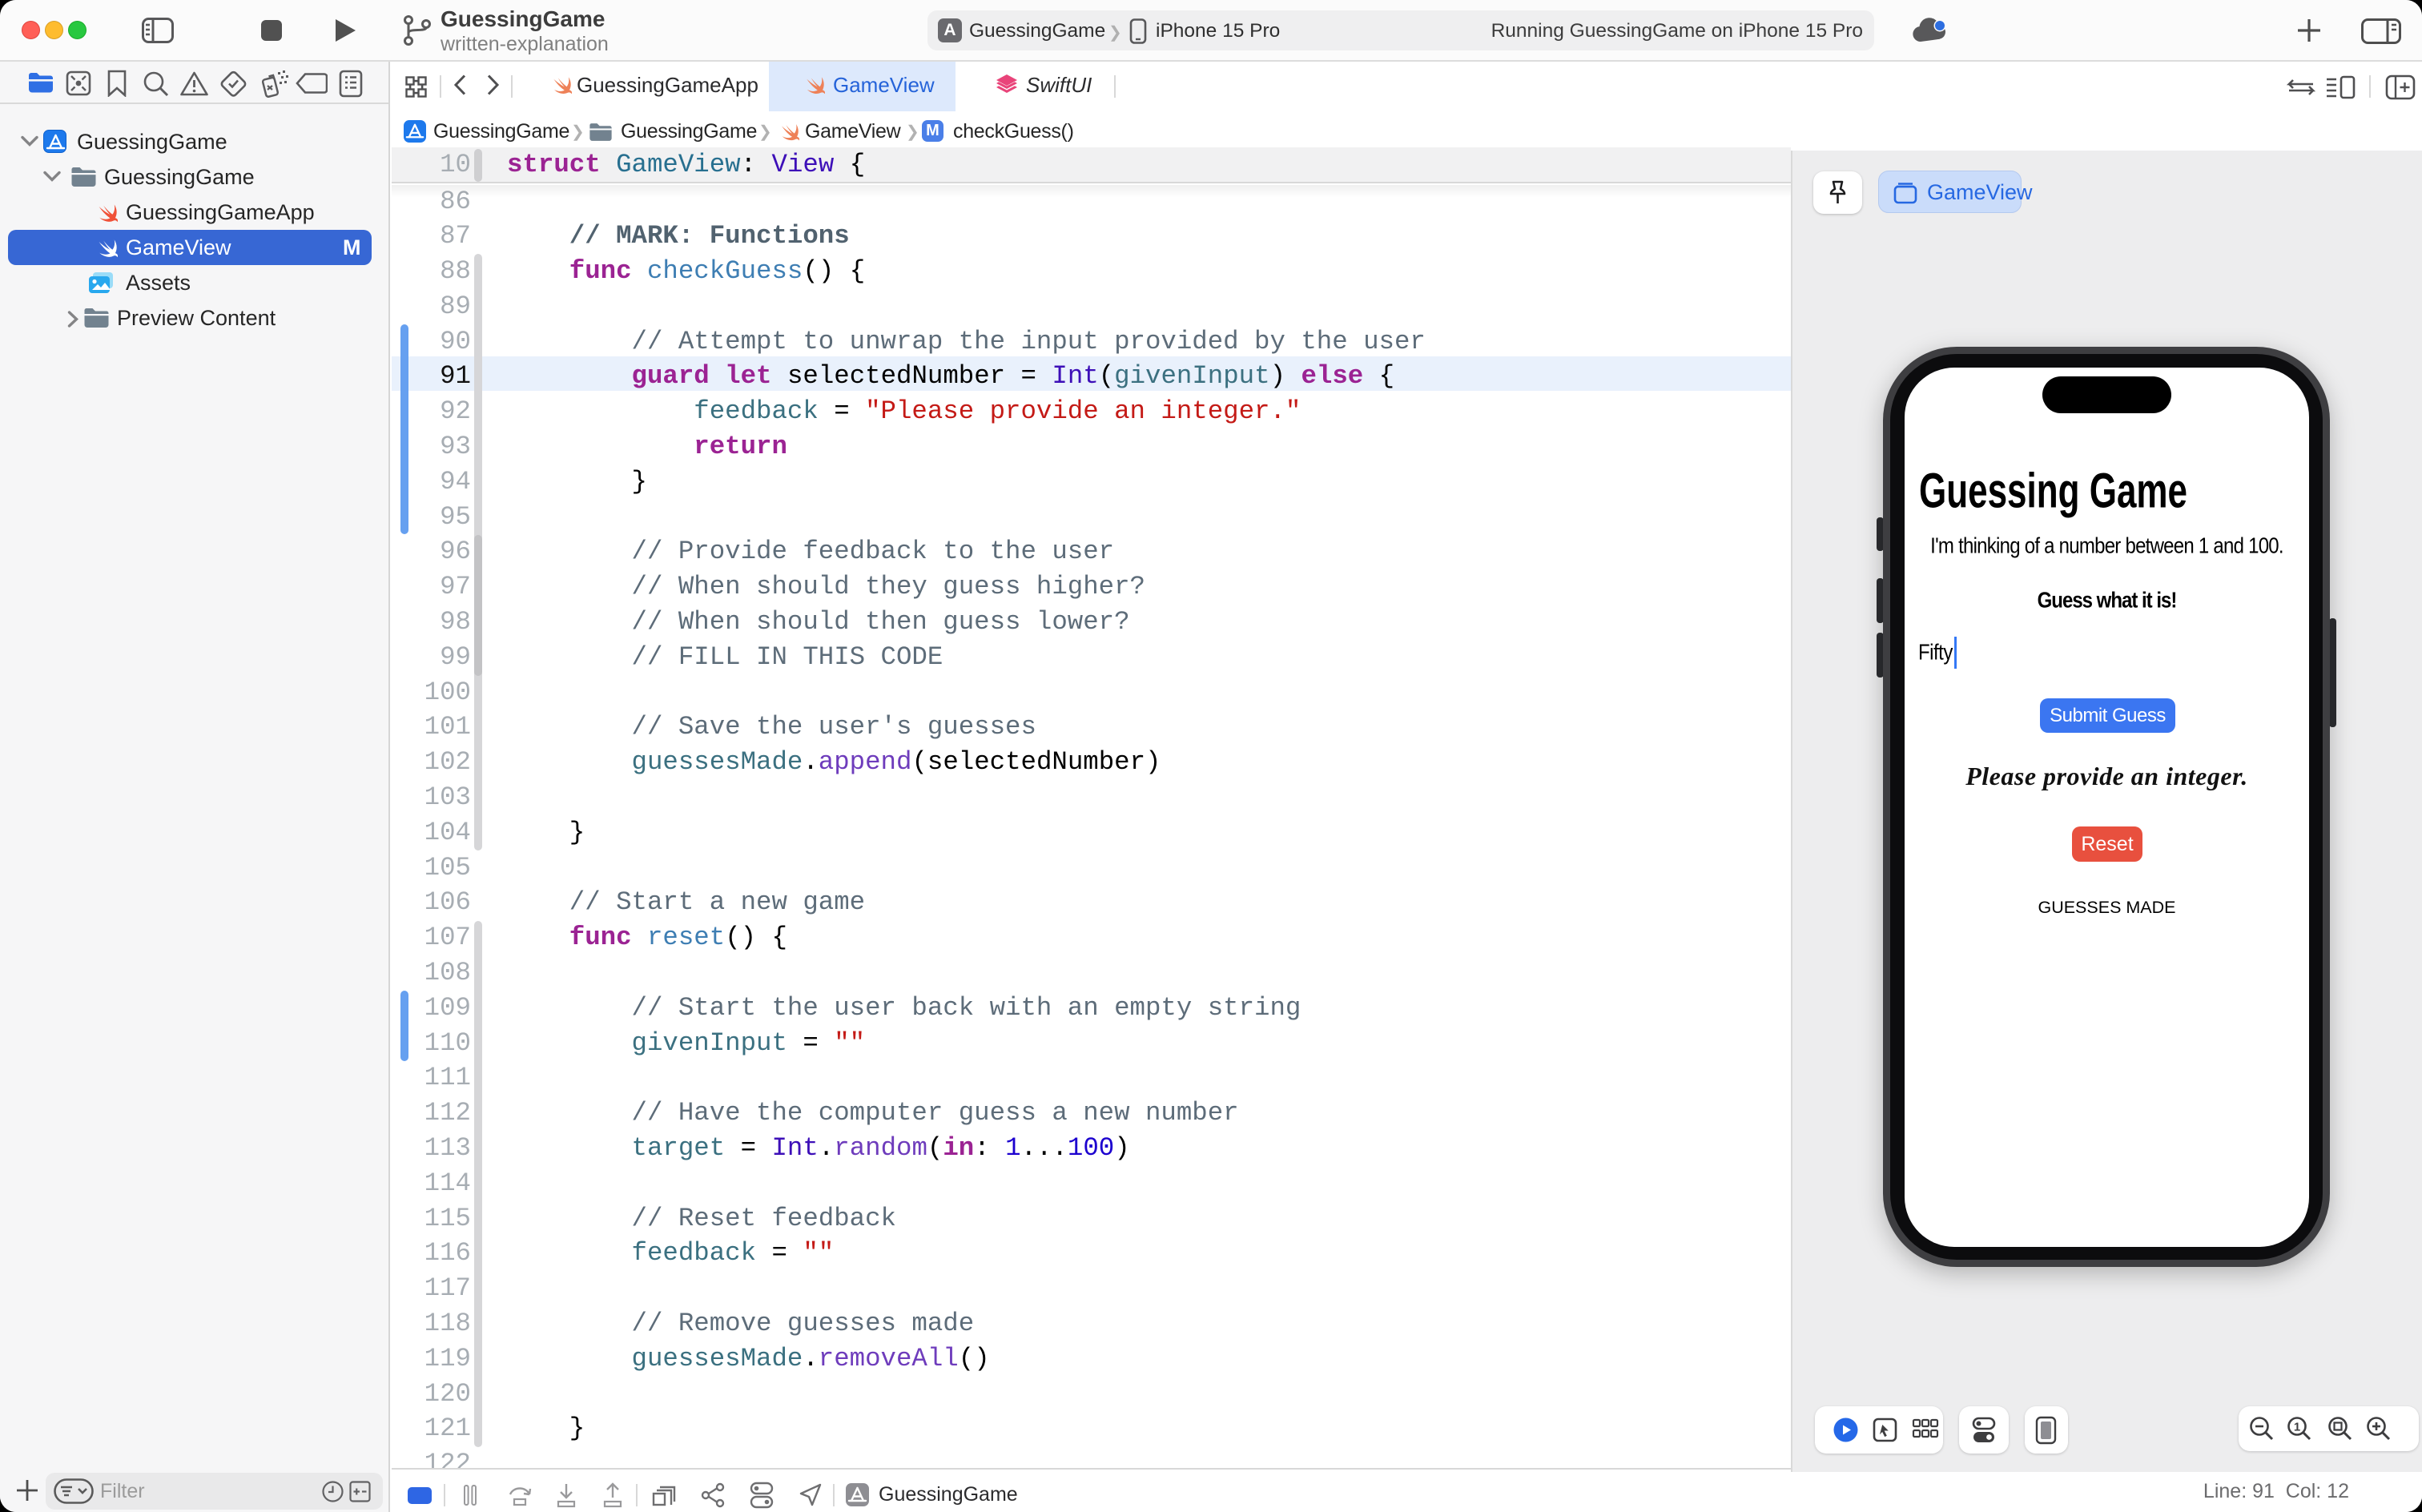 This screenshot has height=1512, width=2422. What do you see at coordinates (2297, 1427) in the screenshot?
I see `svg-text: 1` at bounding box center [2297, 1427].